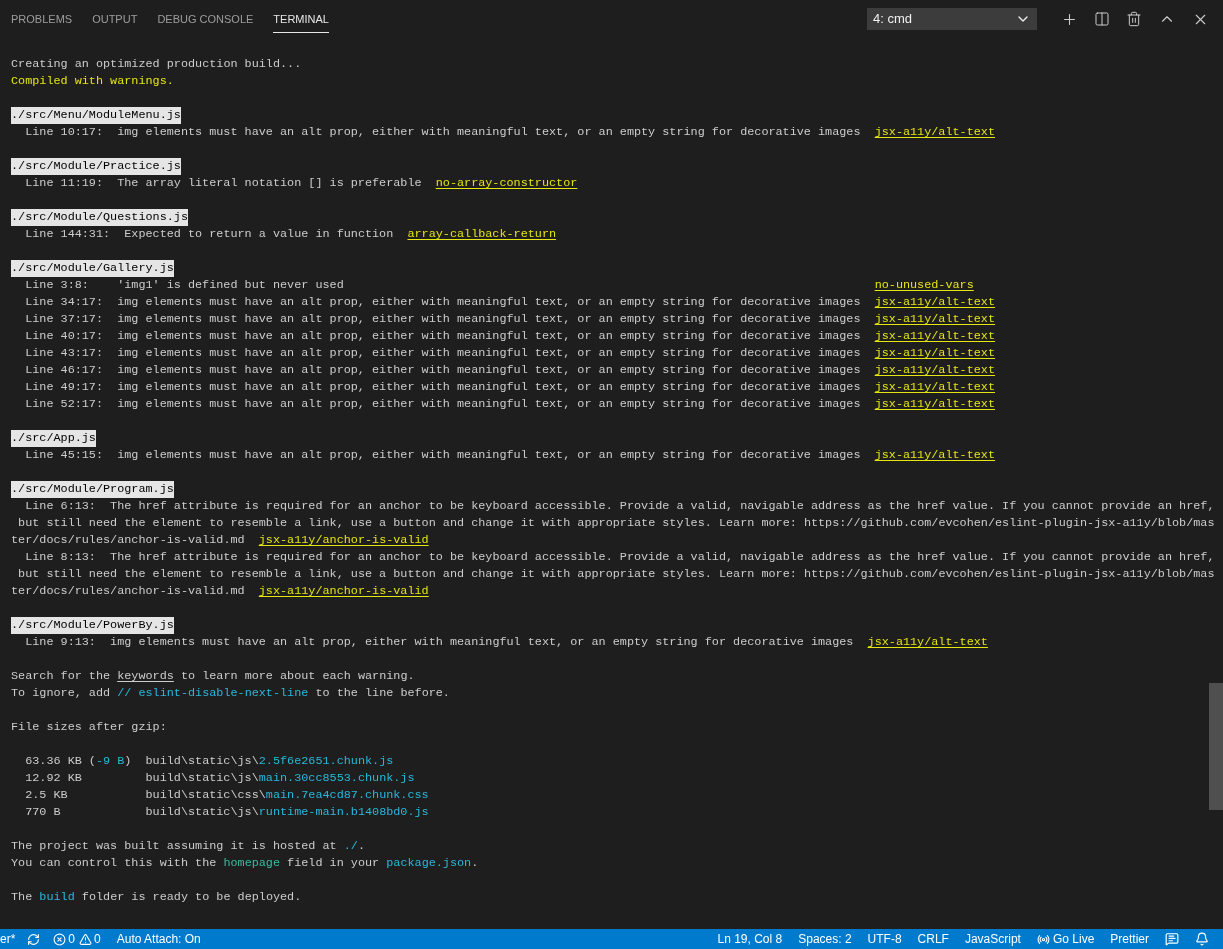  What do you see at coordinates (92, 489) in the screenshot?
I see `file-path: ./src/Module/Program.js` at bounding box center [92, 489].